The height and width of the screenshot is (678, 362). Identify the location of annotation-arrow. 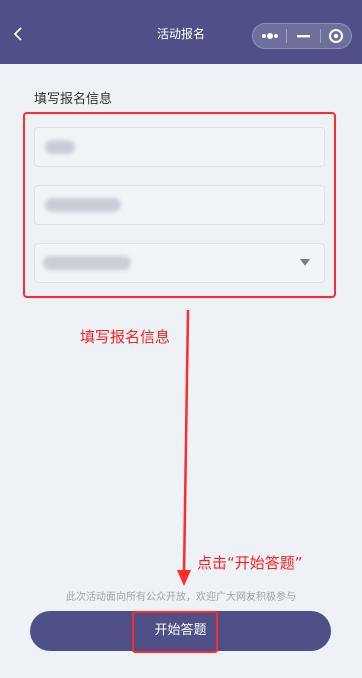
(184, 447).